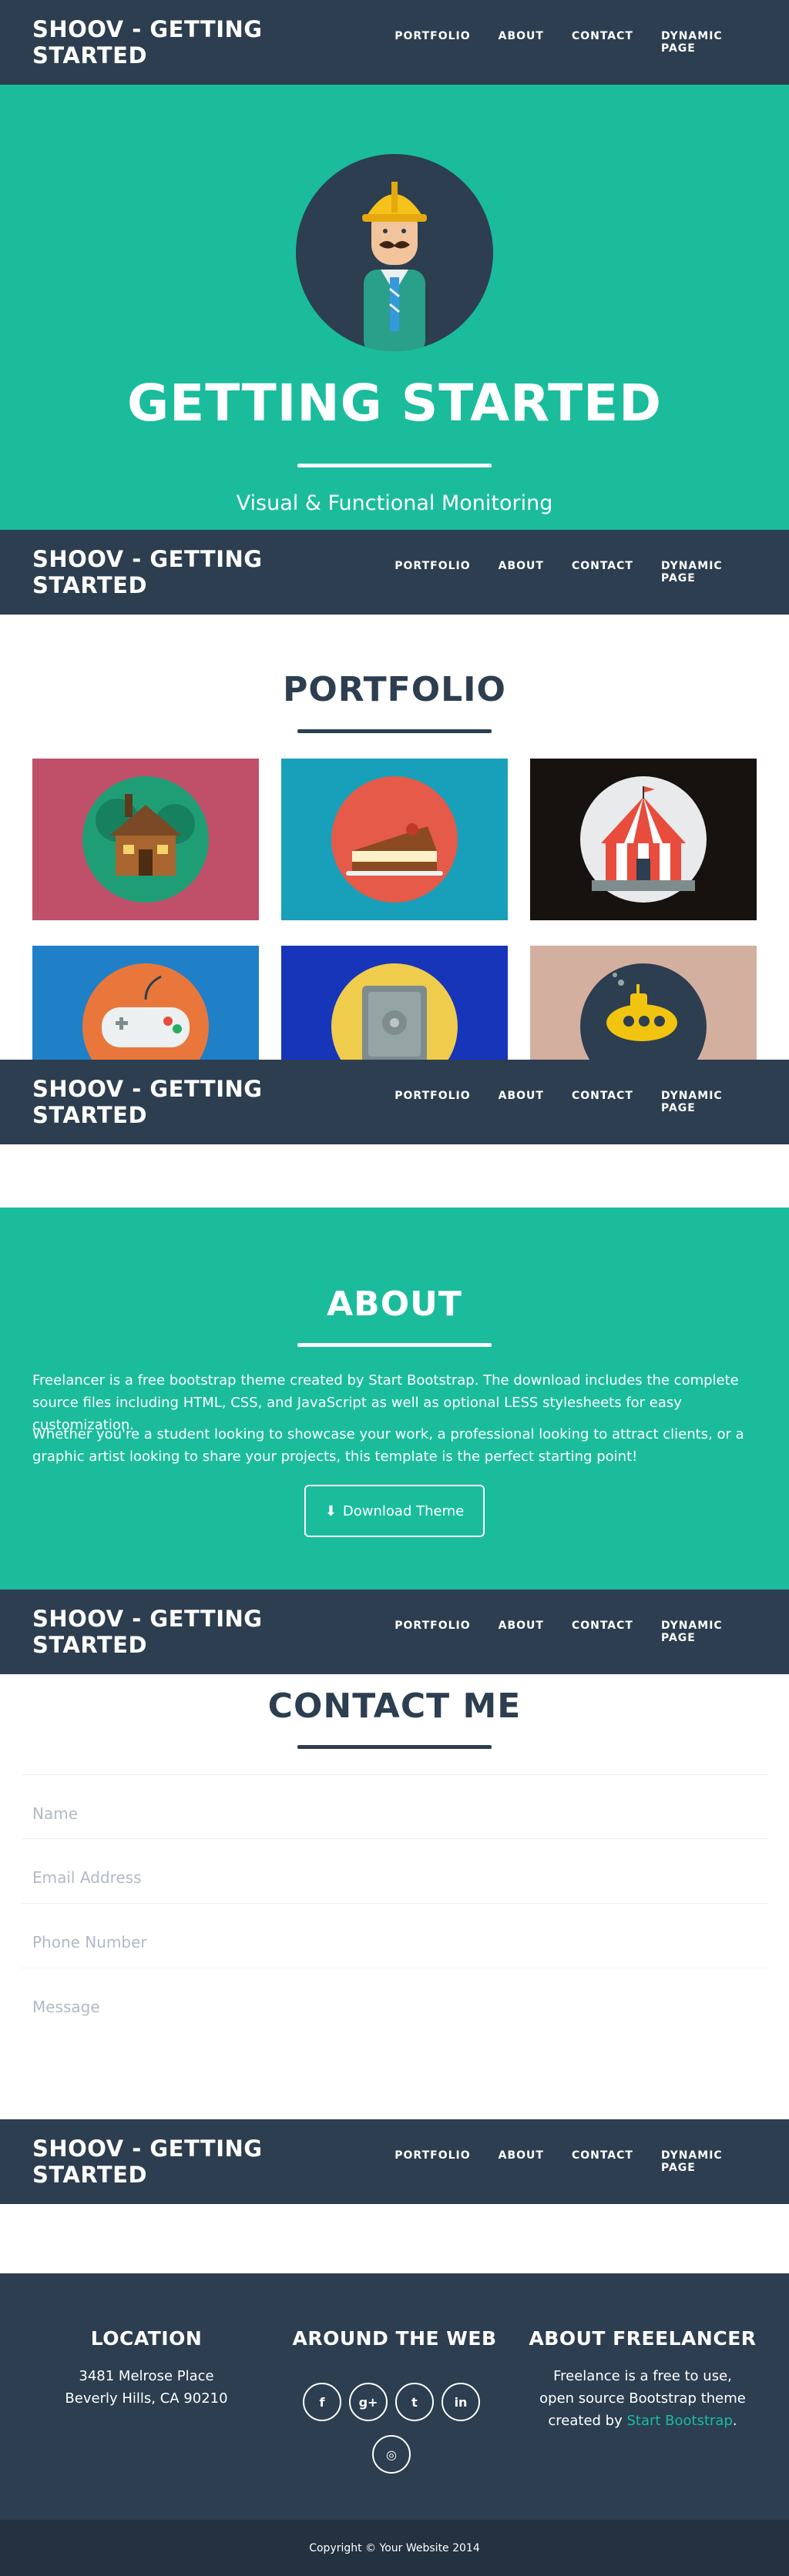 The image size is (789, 2576). I want to click on portfolio-divider, so click(394, 731).